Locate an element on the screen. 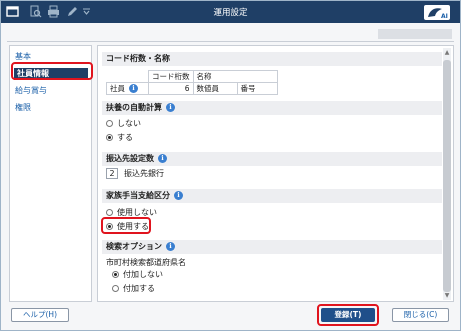  scroll-up-icon: ▲ is located at coordinates (447, 53).